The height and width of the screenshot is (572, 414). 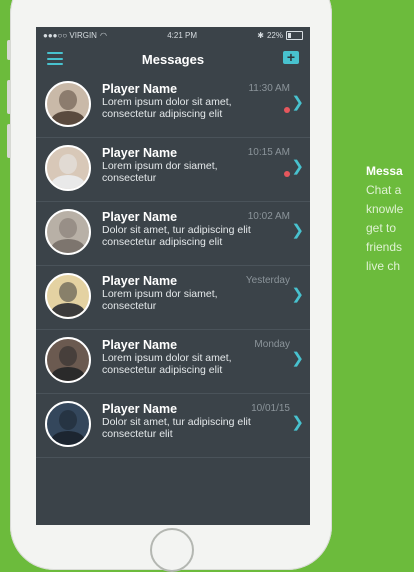 I want to click on promo-line: live ch, so click(x=383, y=266).